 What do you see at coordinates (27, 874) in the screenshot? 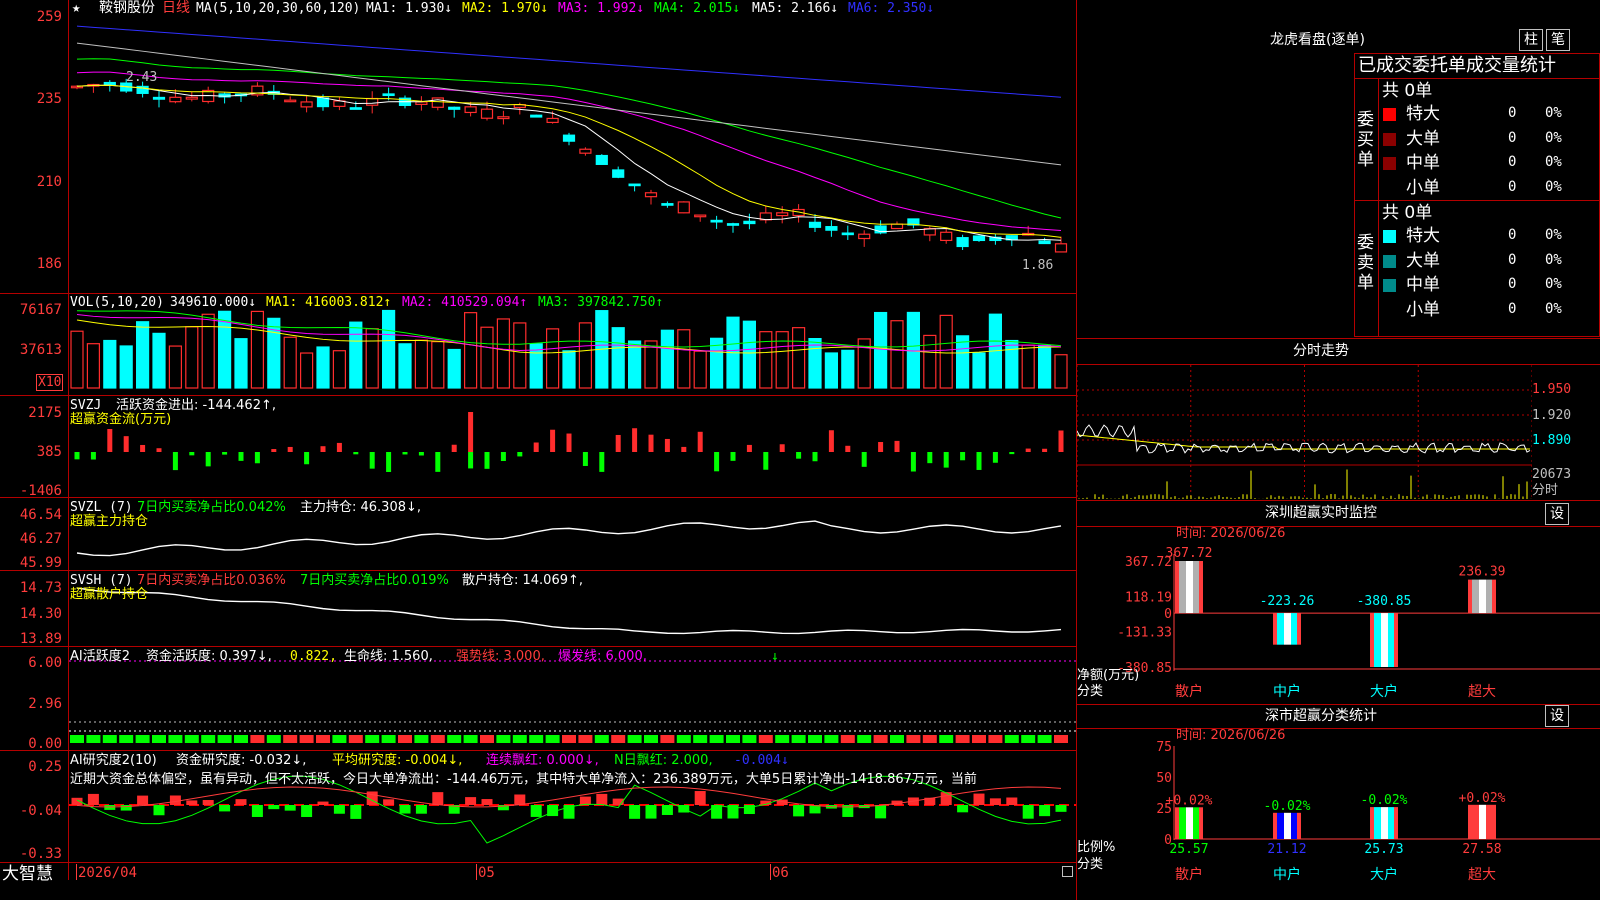
I see `brand-logo: 大智慧` at bounding box center [27, 874].